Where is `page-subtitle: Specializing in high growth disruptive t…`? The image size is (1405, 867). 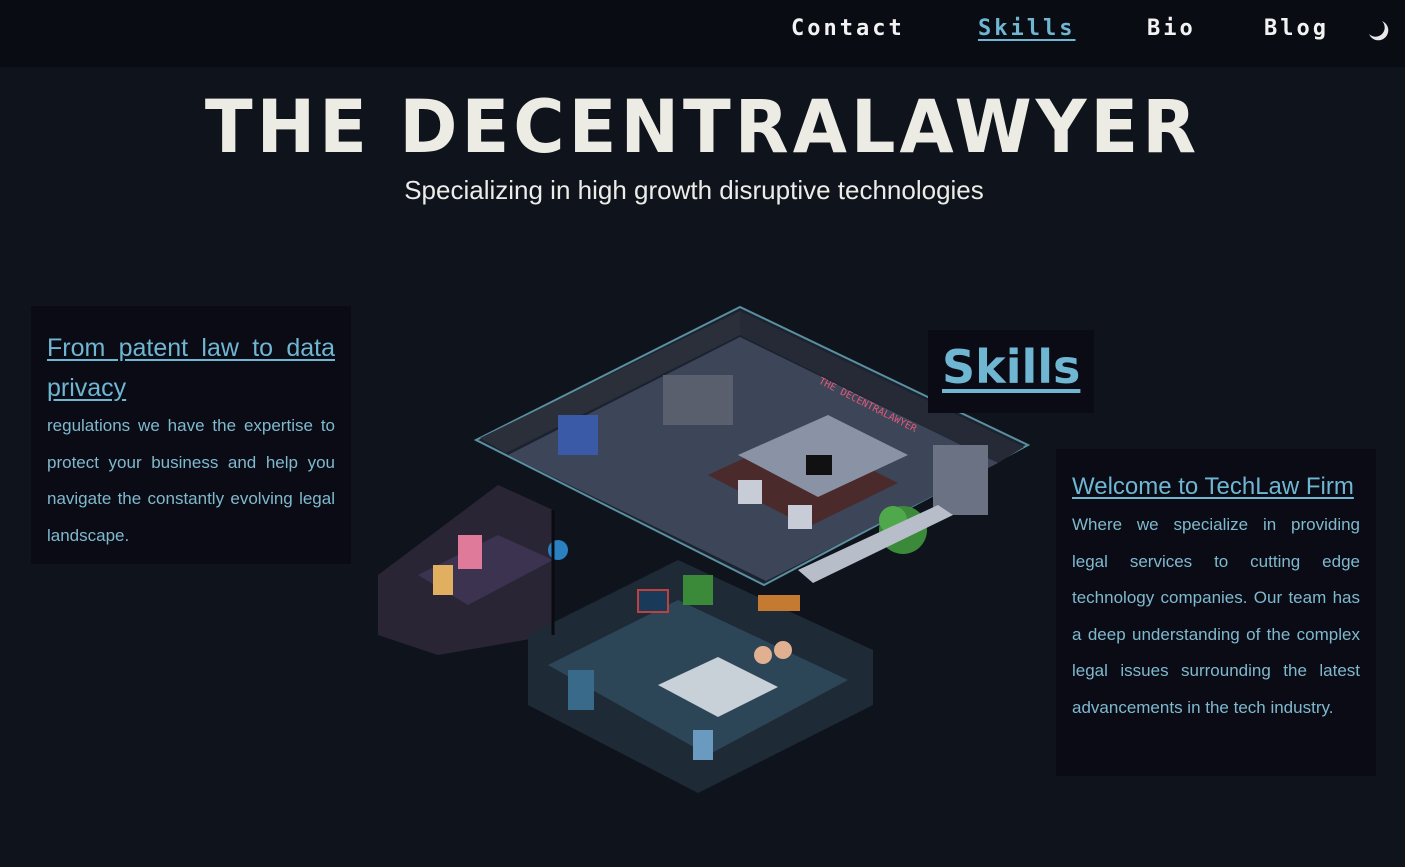 page-subtitle: Specializing in high growth disruptive t… is located at coordinates (694, 190).